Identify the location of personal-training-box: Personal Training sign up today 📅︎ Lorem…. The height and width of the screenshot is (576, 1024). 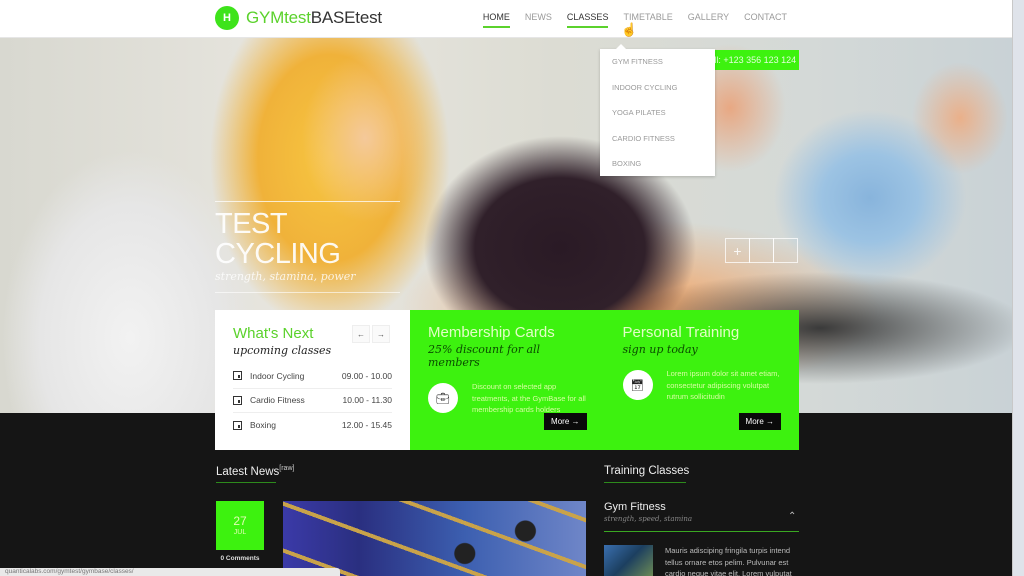
(701, 380).